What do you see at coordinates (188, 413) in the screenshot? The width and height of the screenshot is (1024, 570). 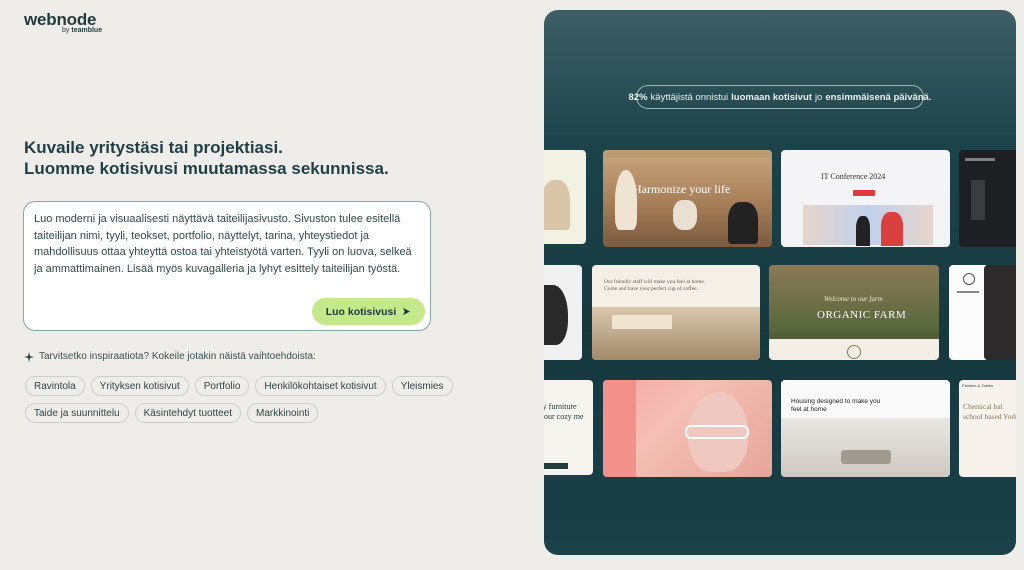 I see `chip-handmade: Käsintehdyt tuotteet` at bounding box center [188, 413].